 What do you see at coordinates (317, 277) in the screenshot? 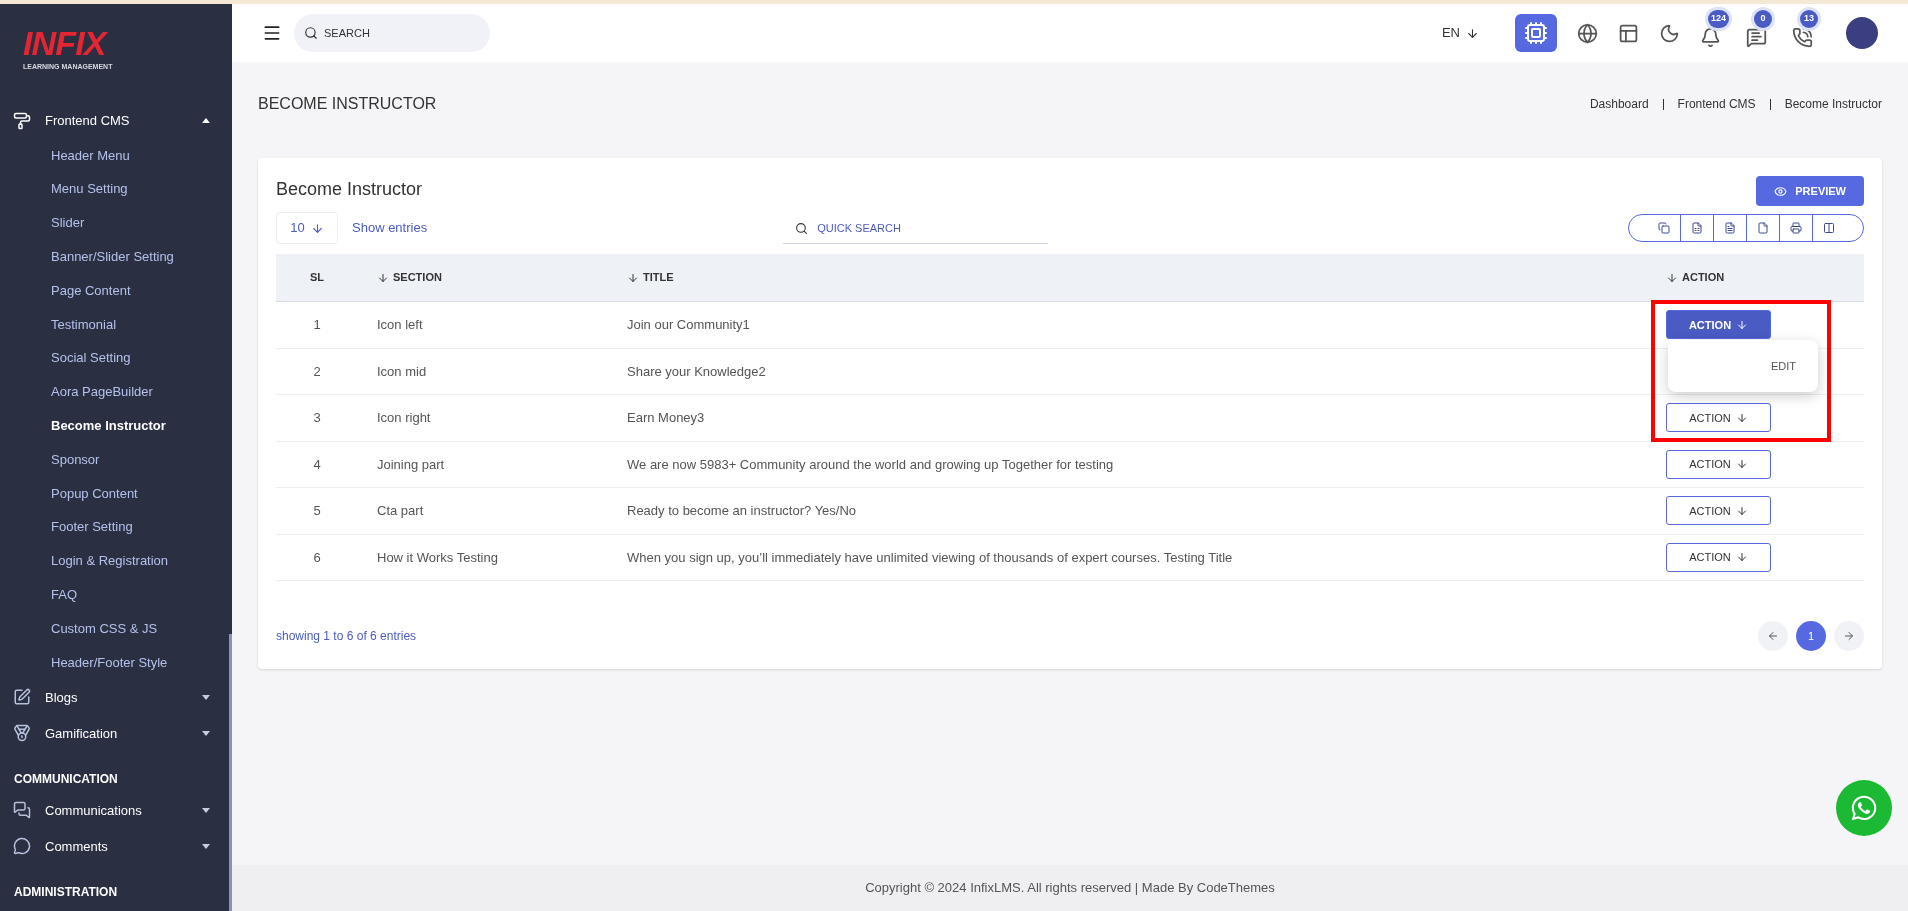
I see `column-header: SL` at bounding box center [317, 277].